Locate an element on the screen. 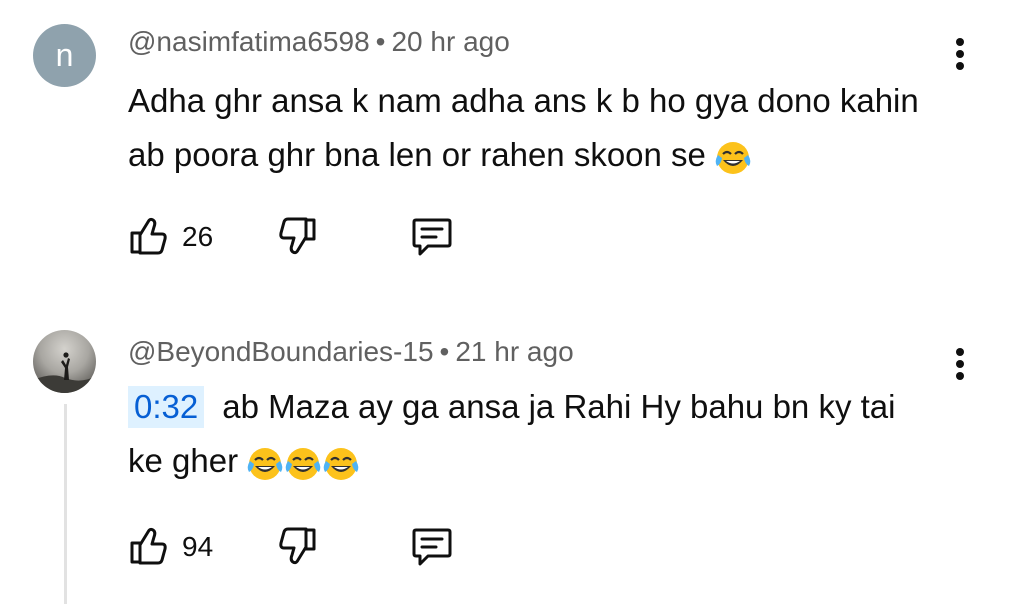 The height and width of the screenshot is (604, 1024). avatar-letter: n is located at coordinates (64, 55).